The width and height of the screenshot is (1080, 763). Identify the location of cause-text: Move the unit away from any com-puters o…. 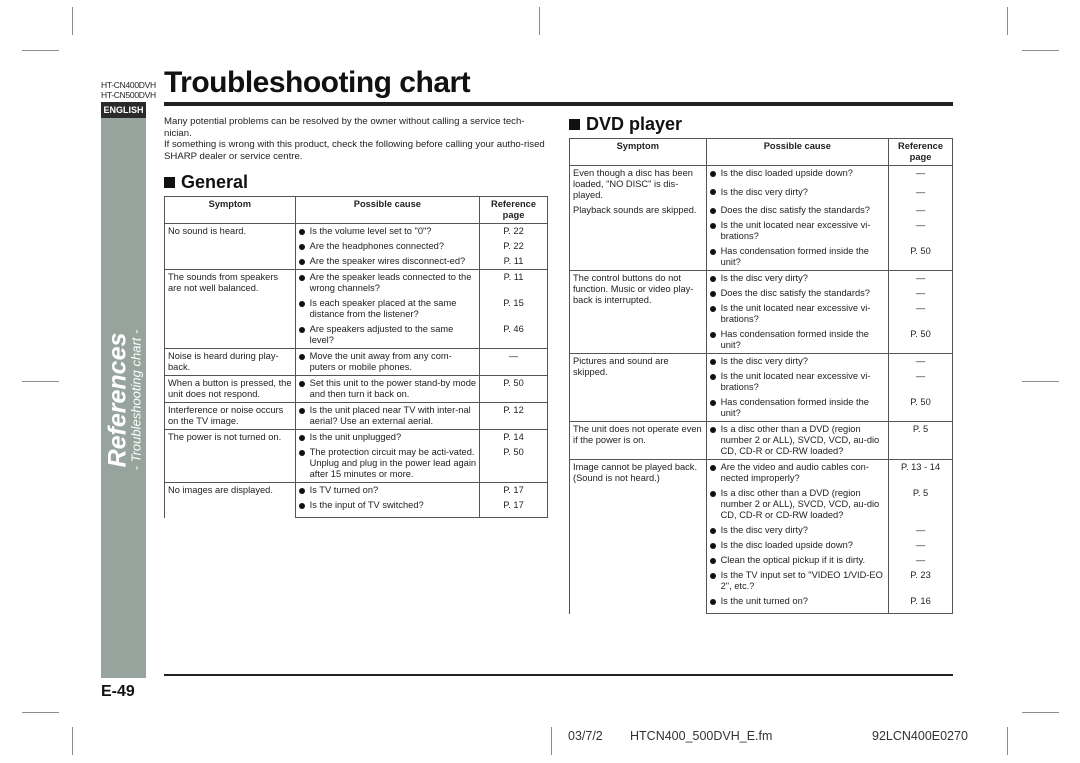
(380, 361).